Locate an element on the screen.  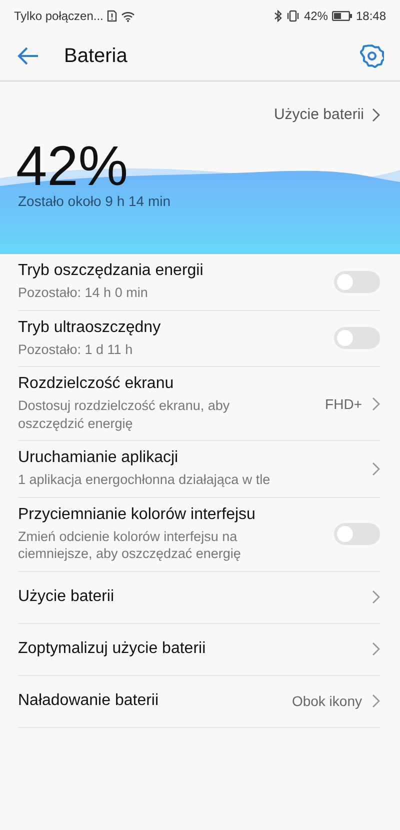
row-title: Przyciemnianie kolorów interfejsu is located at coordinates (137, 515).